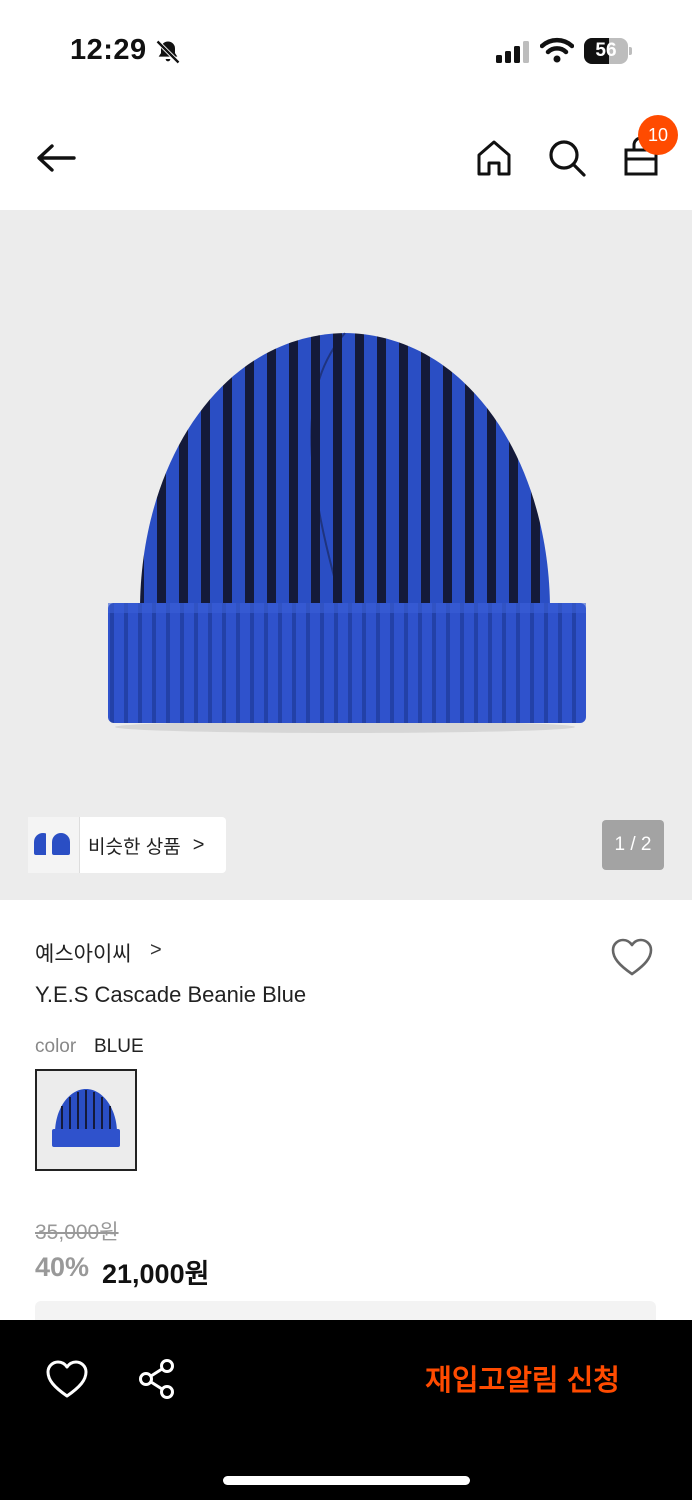 The image size is (692, 1500). I want to click on image-counter: 1 / 2, so click(633, 845).